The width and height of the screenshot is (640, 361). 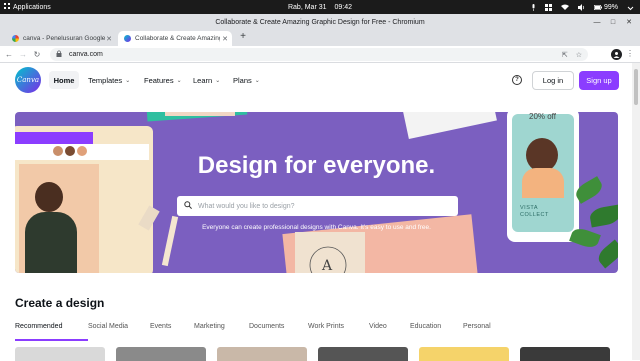 I want to click on battery-indicator: 99%, so click(x=605, y=7).